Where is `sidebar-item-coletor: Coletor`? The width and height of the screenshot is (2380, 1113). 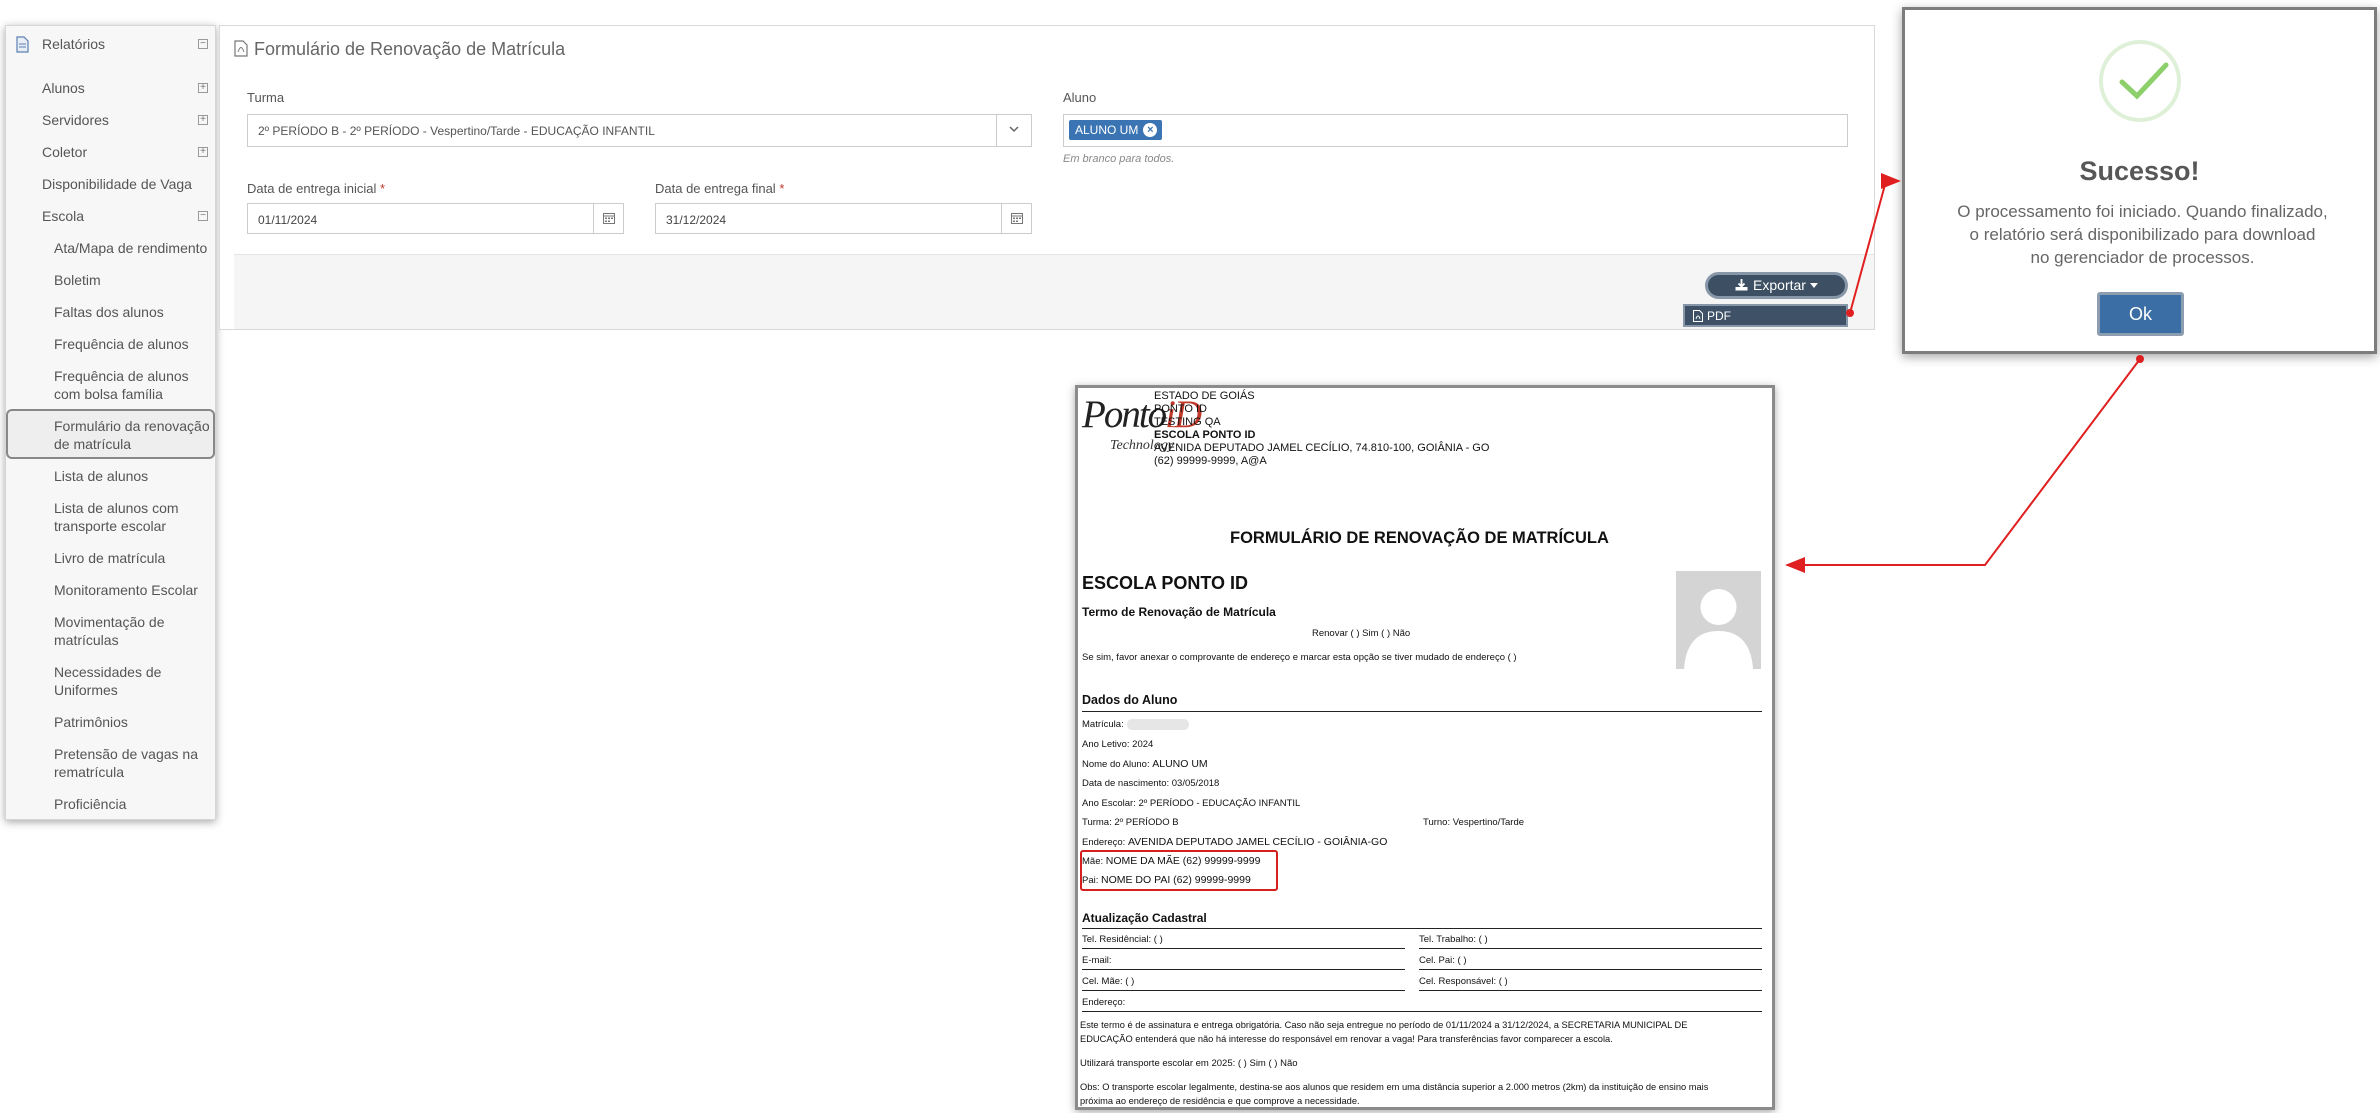
sidebar-item-coletor: Coletor is located at coordinates (64, 152).